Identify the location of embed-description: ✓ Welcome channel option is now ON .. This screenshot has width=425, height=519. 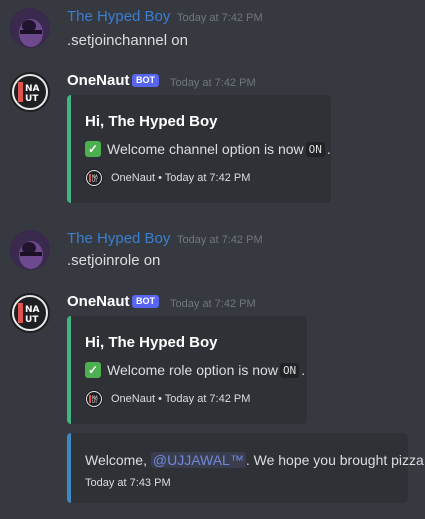
(208, 149).